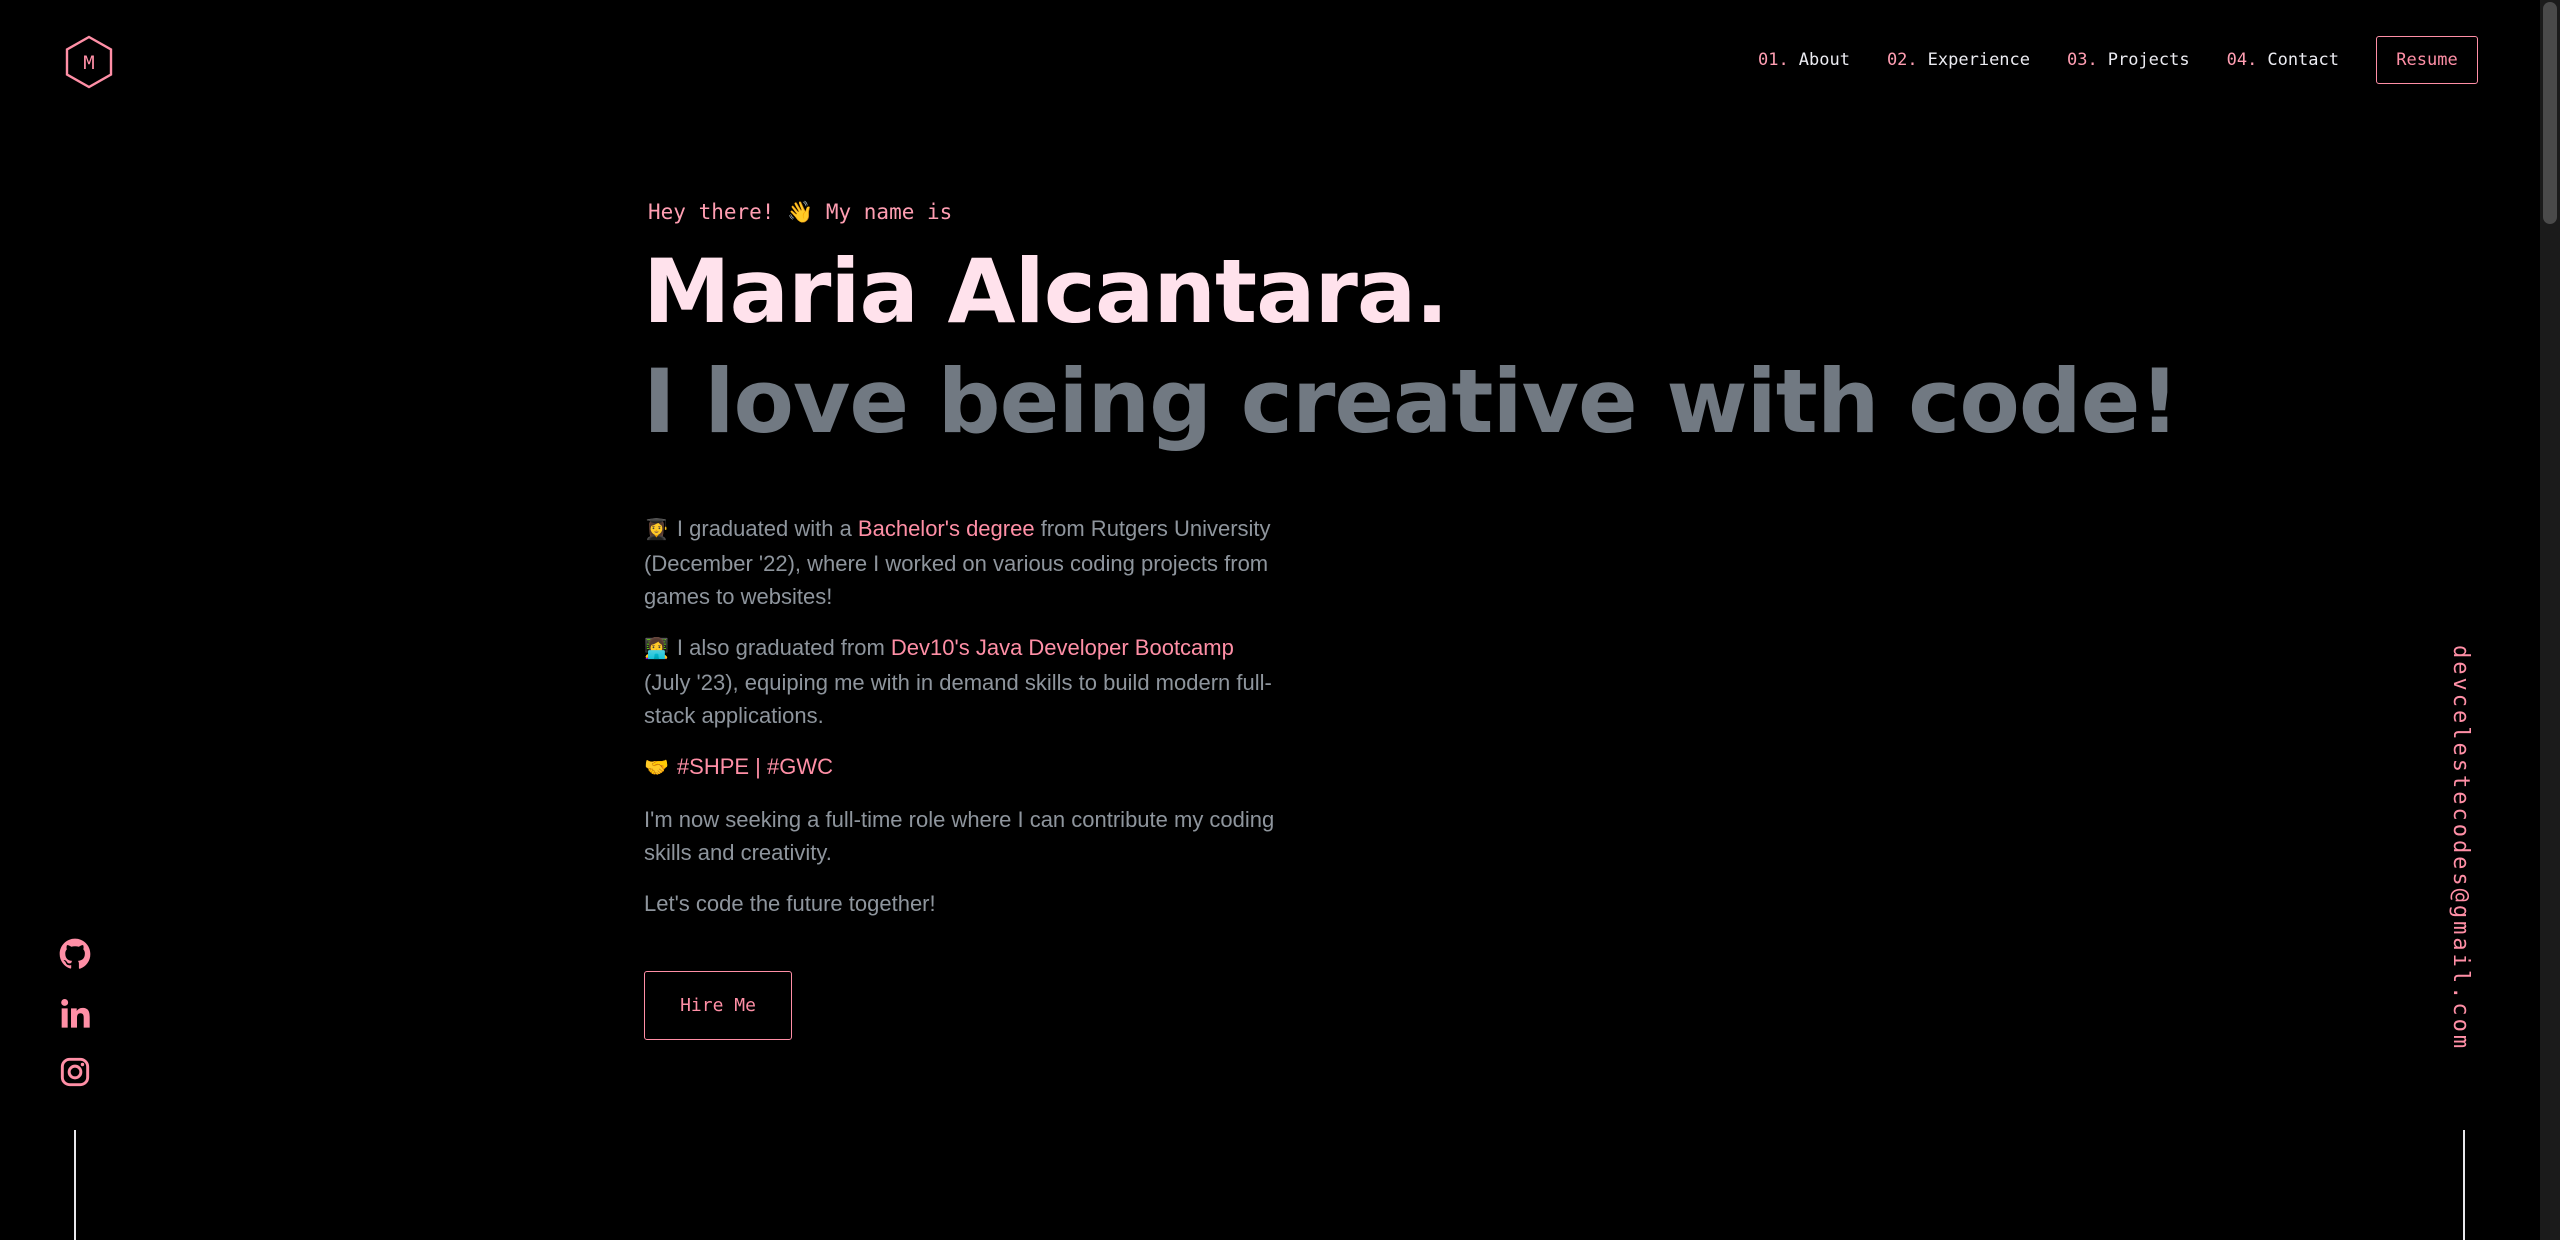  What do you see at coordinates (1773, 60) in the screenshot?
I see `nav-number: 01.` at bounding box center [1773, 60].